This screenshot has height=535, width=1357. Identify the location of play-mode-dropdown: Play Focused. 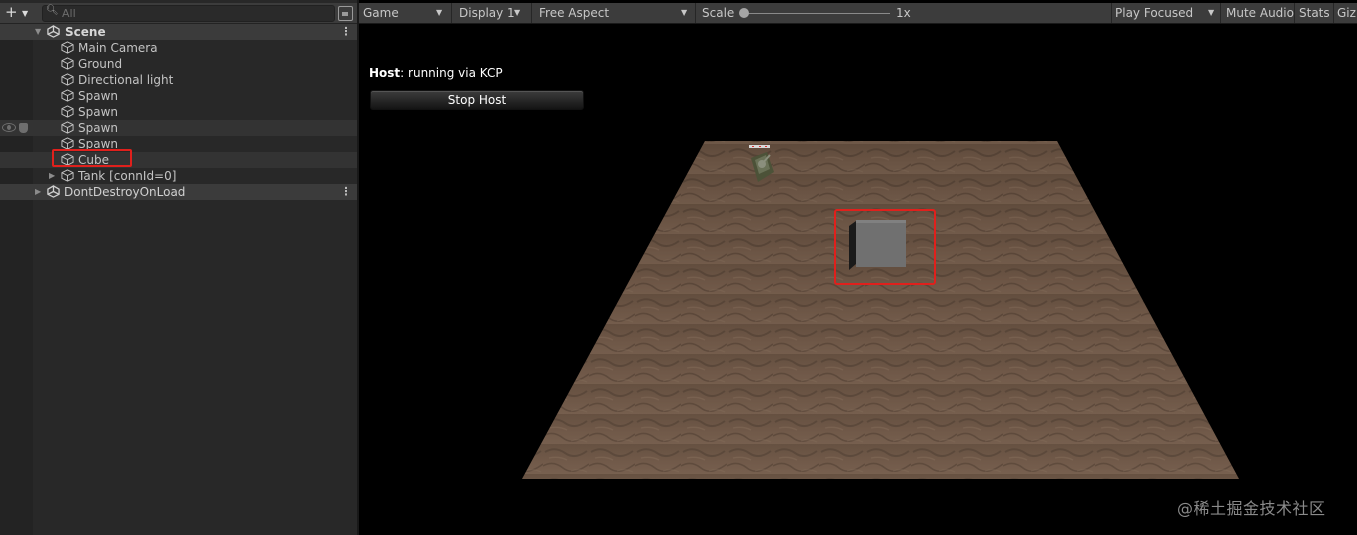
(1154, 13).